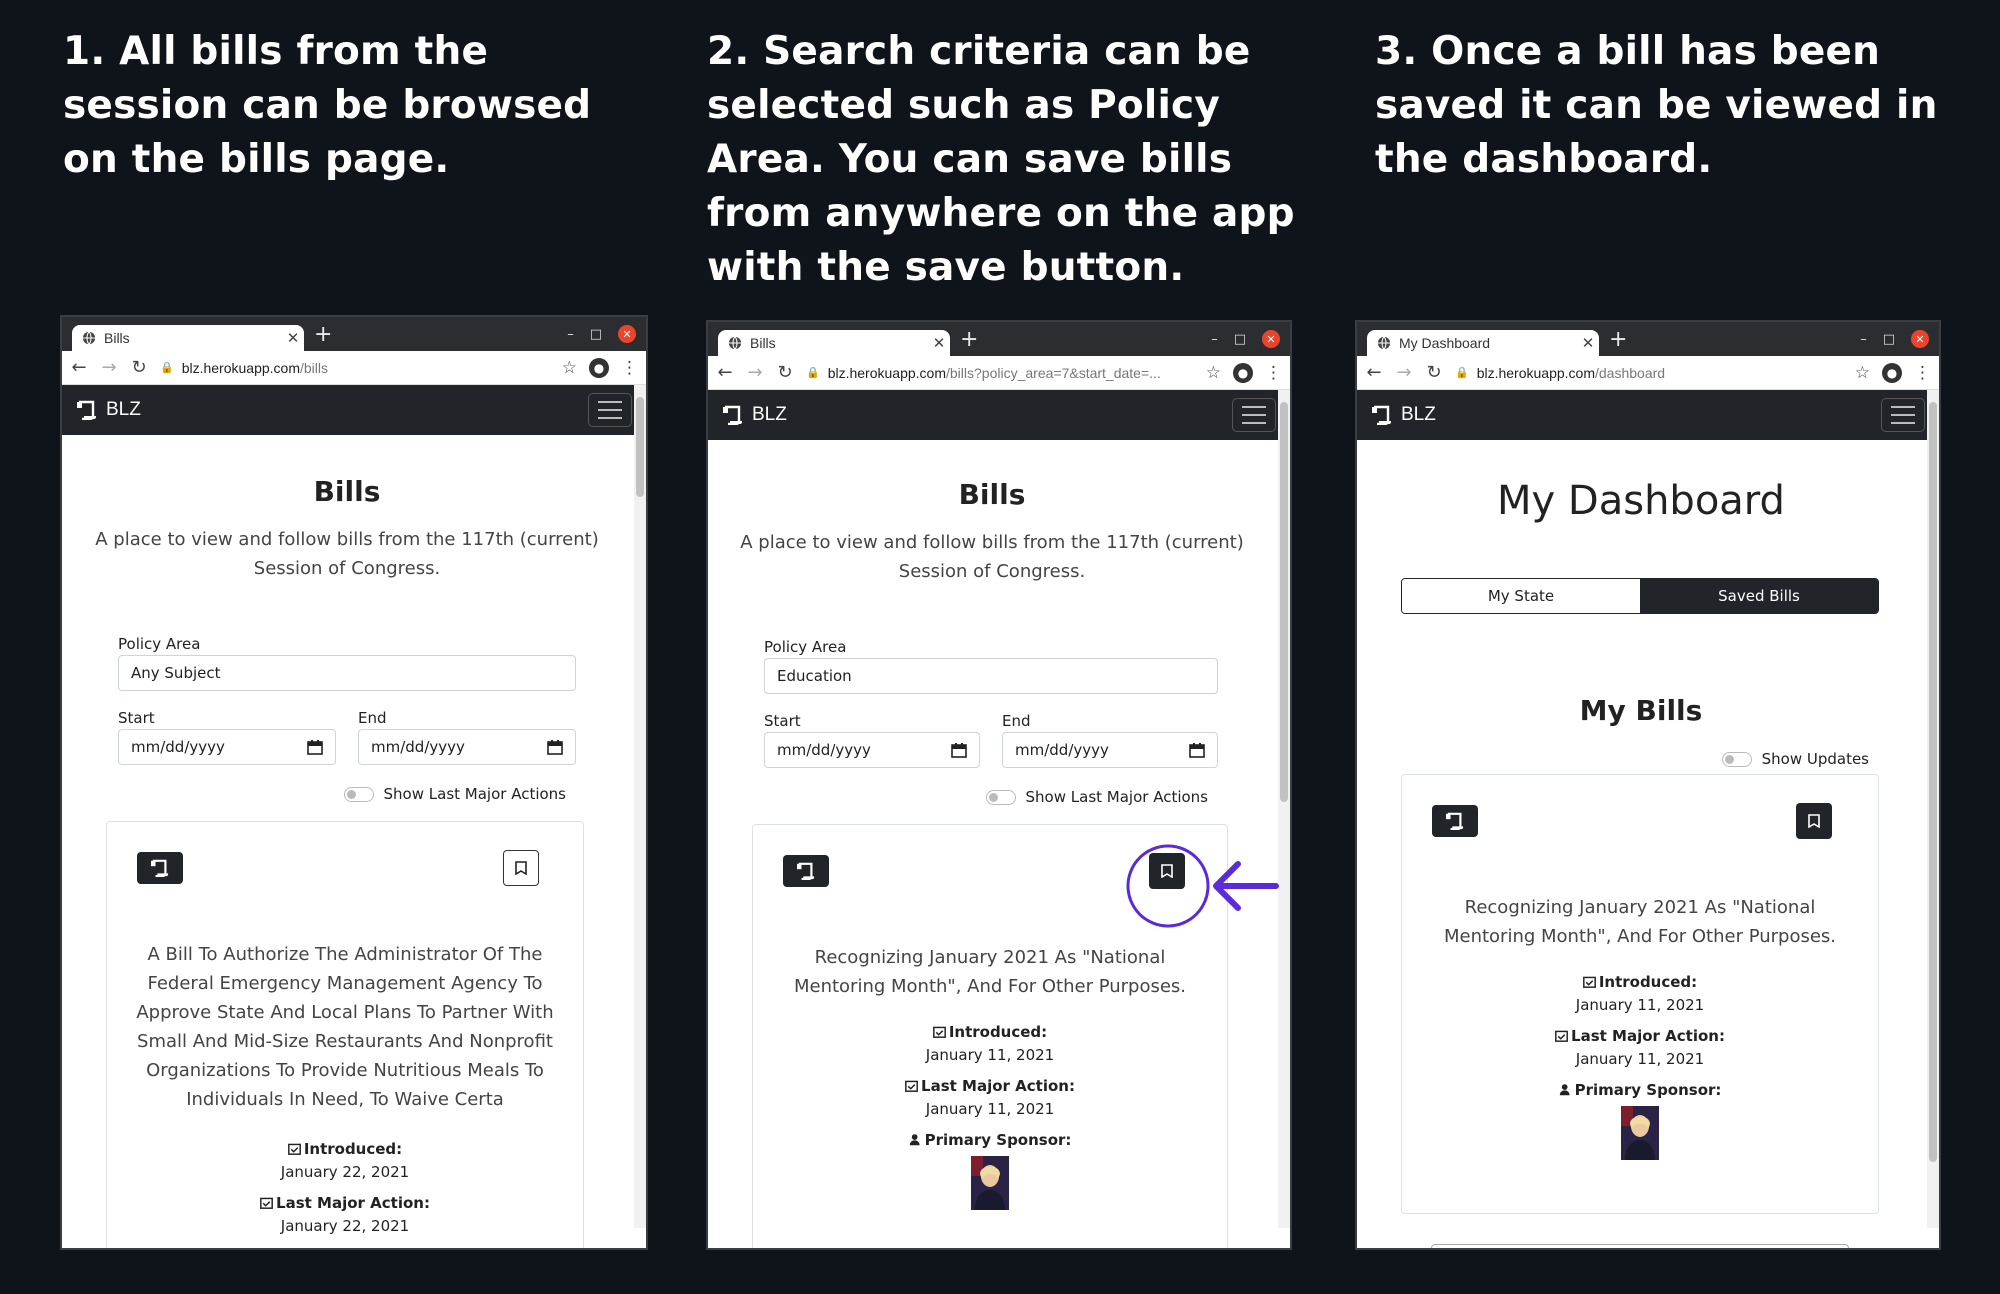 Image resolution: width=2000 pixels, height=1294 pixels. I want to click on url-host: blz.herokuapp.com, so click(1535, 372).